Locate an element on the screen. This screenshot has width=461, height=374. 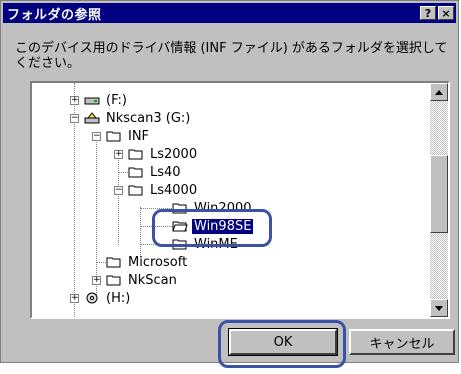
tree-item-ls40: Ls40 is located at coordinates (155, 172).